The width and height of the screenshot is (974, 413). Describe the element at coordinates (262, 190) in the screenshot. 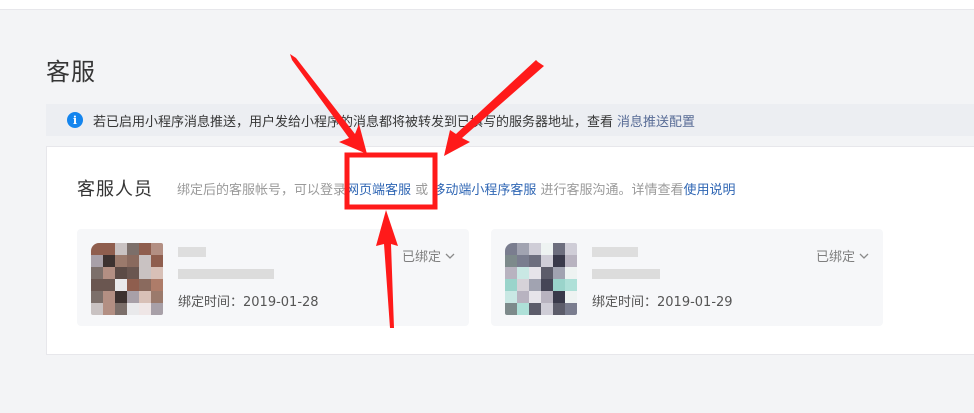

I see `desc-prefix: 绑定后的客服帐号，可以登录` at that location.